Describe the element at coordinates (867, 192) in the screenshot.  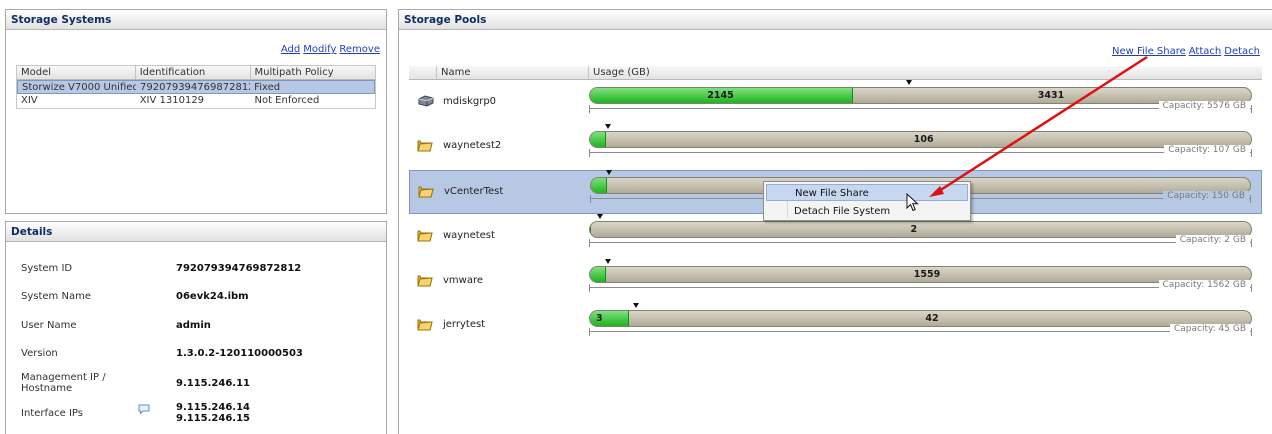
I see `menu-item-new-file-share: New File Share` at that location.